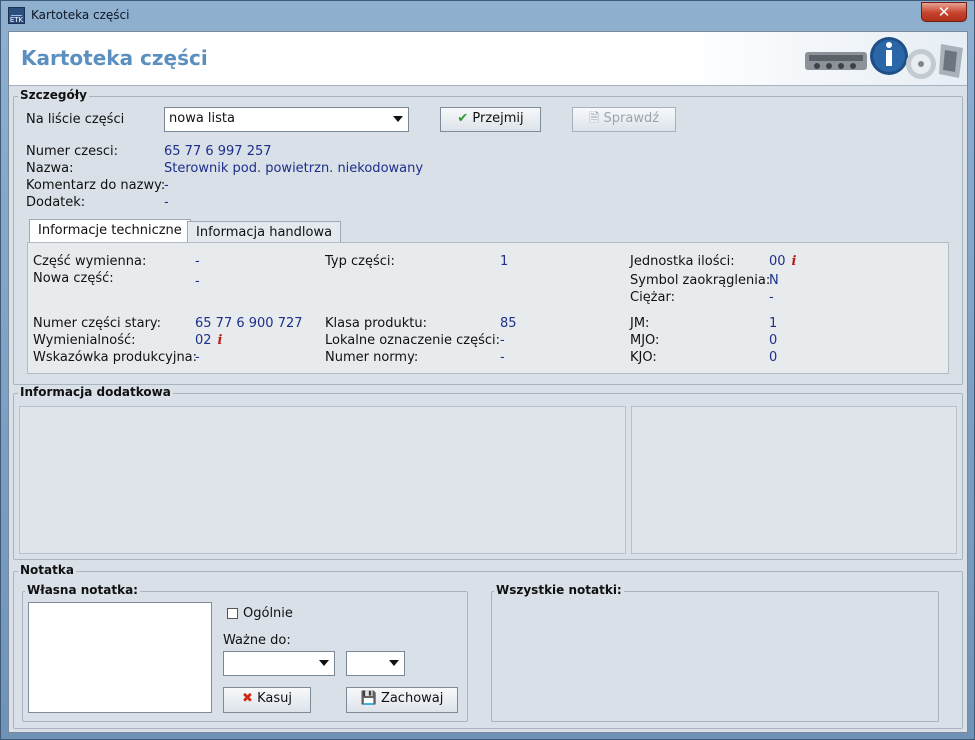 The height and width of the screenshot is (740, 975). I want to click on details-group-label: Szczegóły, so click(53, 95).